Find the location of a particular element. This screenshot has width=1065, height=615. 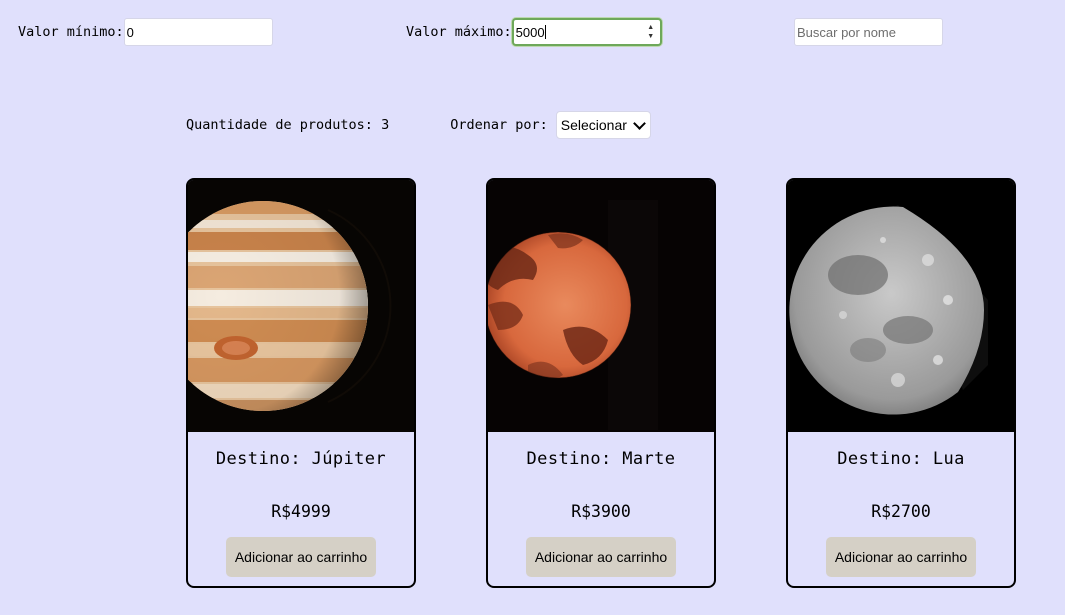

jupiter-photo is located at coordinates (301, 306).